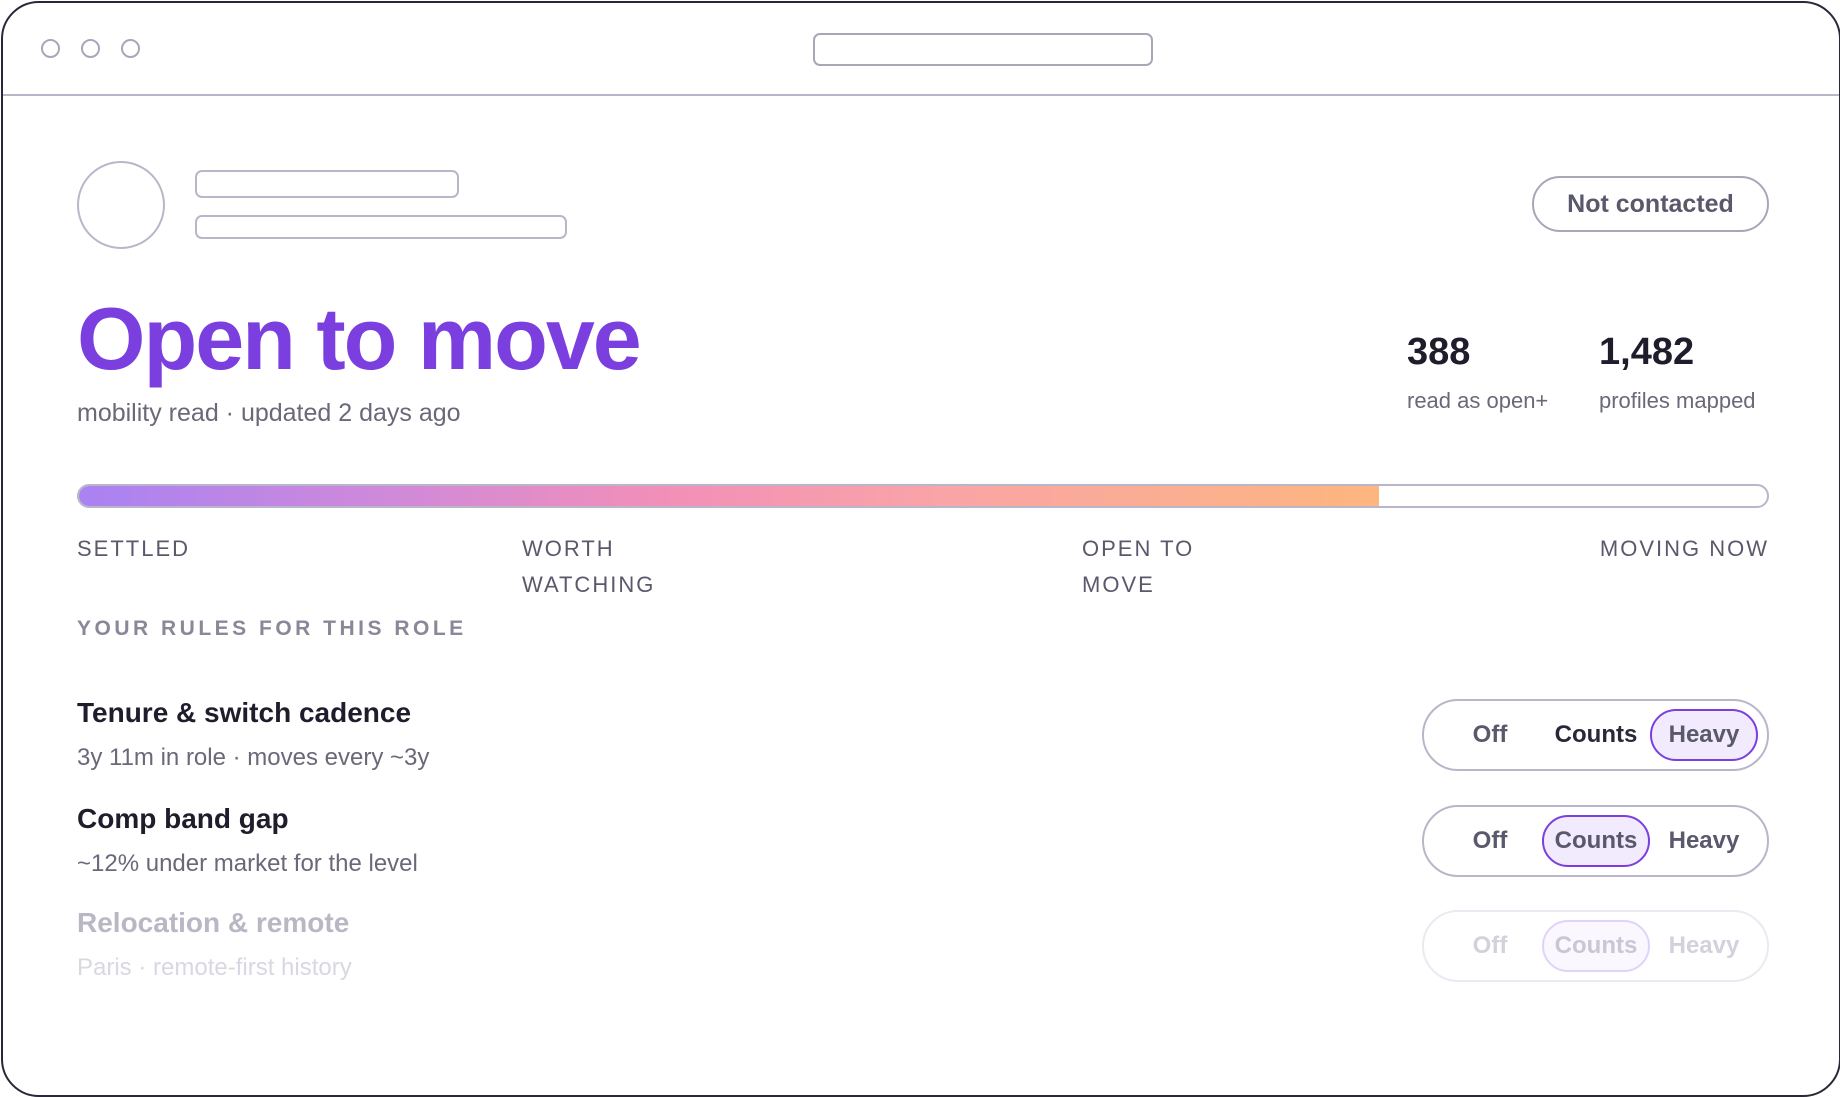 The image size is (1840, 1097). I want to click on stat-open: 388 read as open+, so click(1477, 372).